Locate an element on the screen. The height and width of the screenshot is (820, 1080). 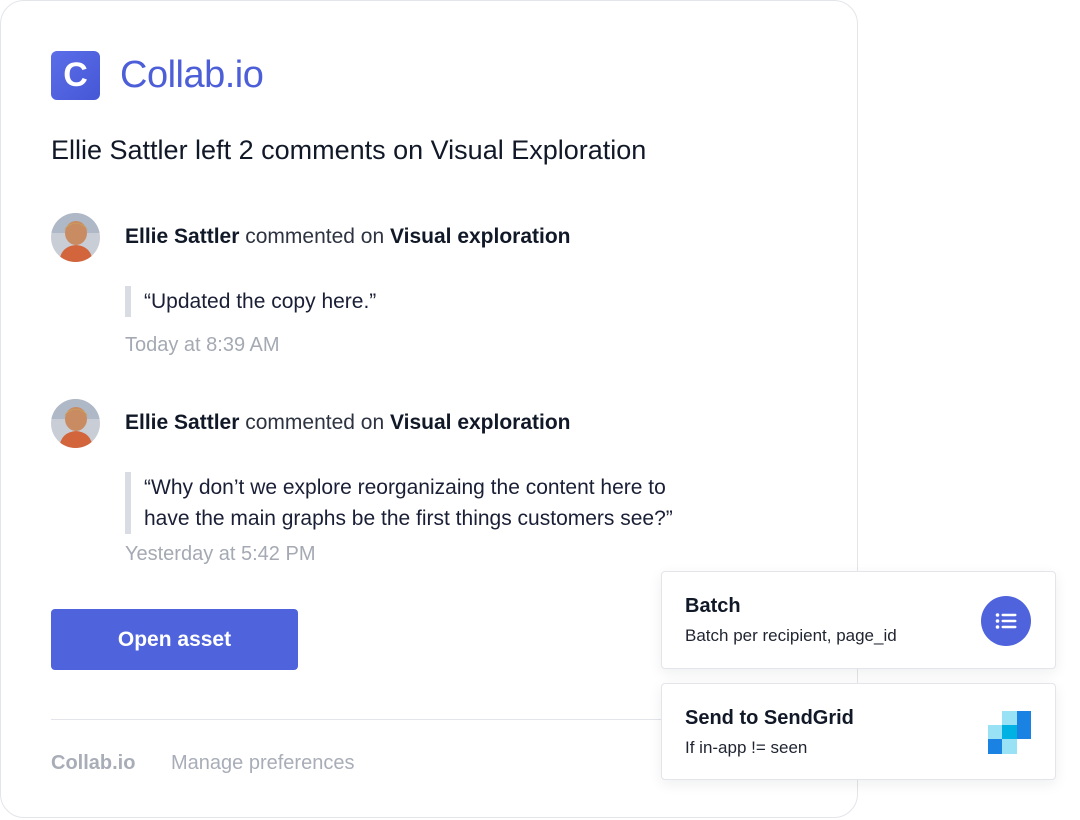
open-asset-button: Open asset is located at coordinates (174, 639).